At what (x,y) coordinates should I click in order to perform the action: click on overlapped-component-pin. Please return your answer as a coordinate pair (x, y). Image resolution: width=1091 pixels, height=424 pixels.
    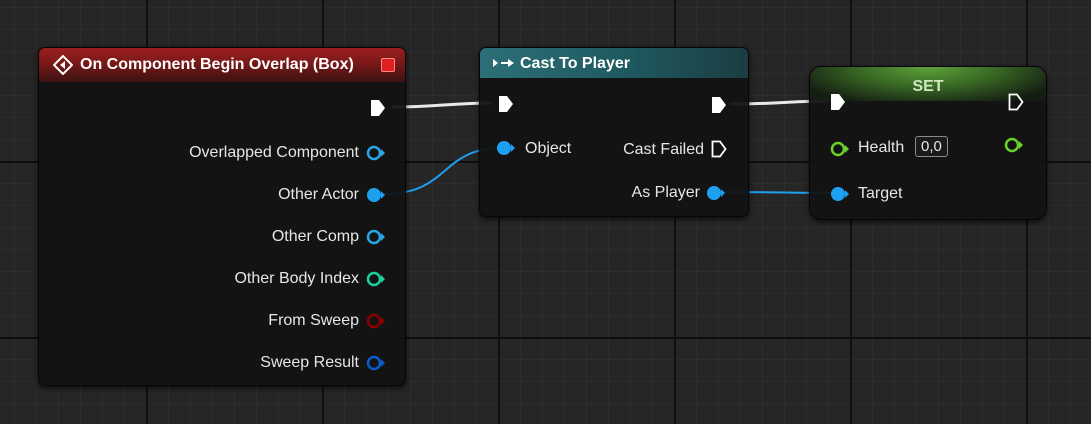
    Looking at the image, I should click on (376, 153).